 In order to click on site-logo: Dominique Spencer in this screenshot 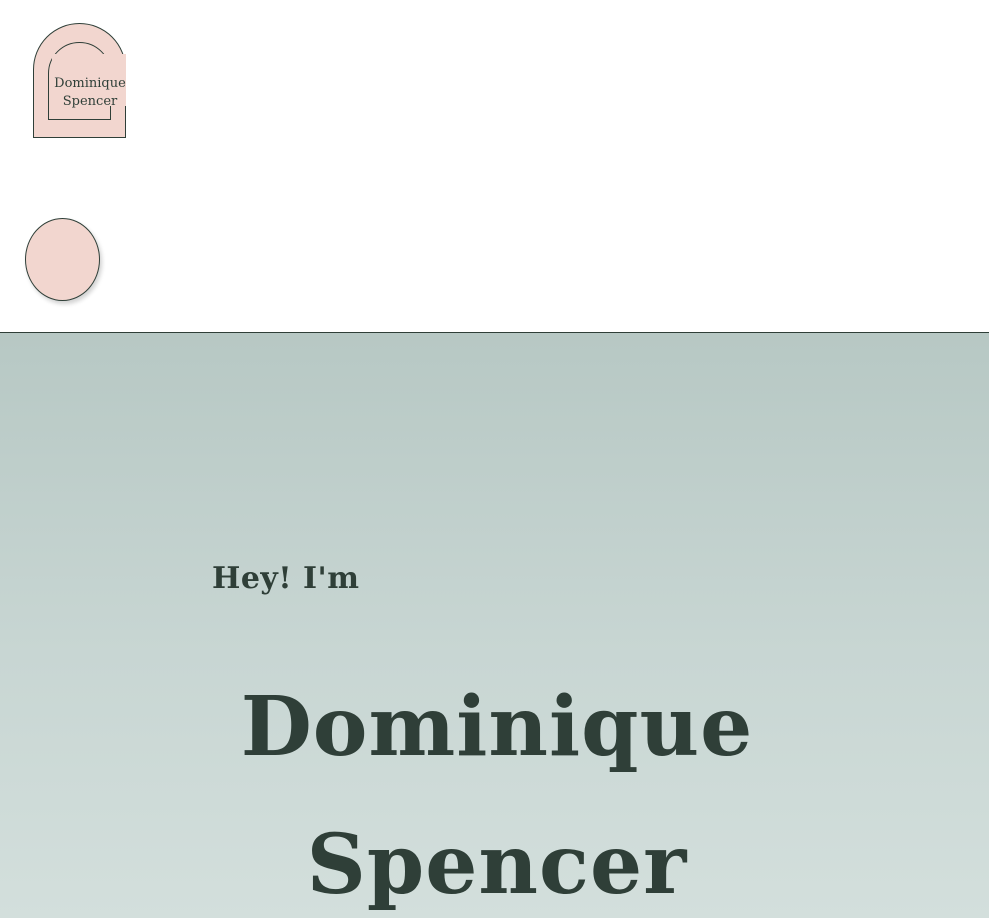, I will do `click(79, 80)`.